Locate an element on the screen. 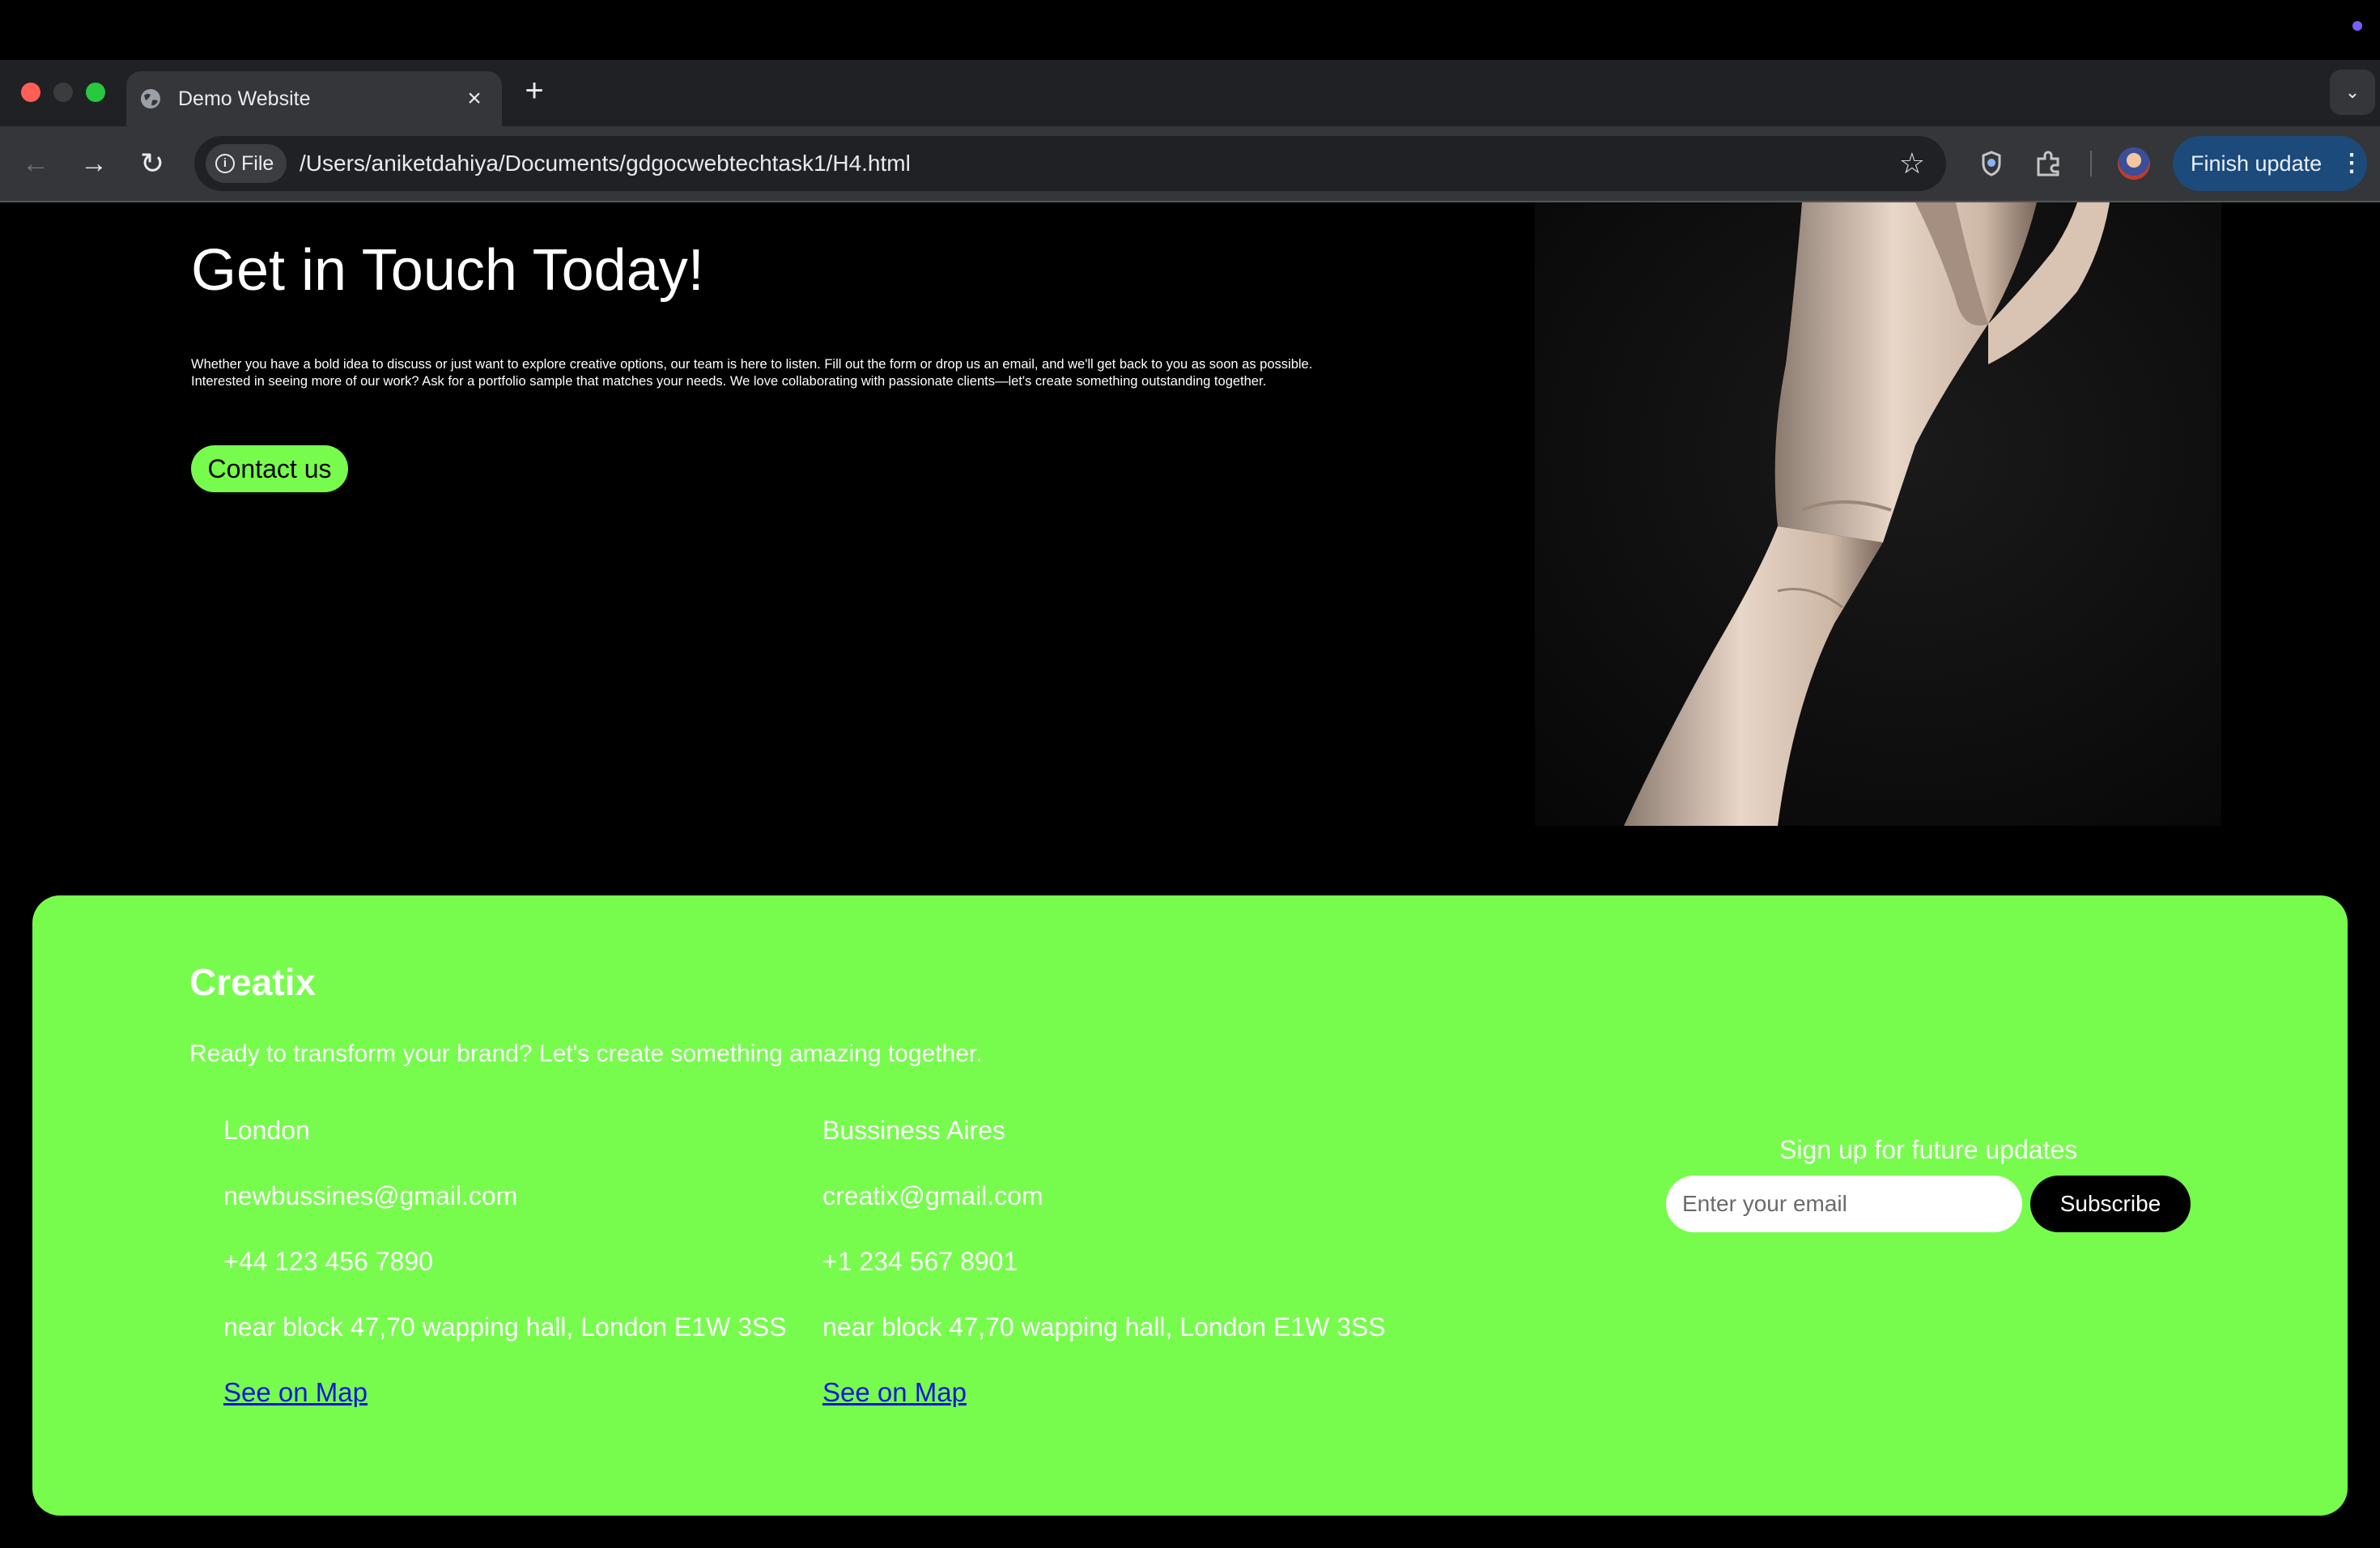 This screenshot has width=2380, height=1548. new-tab-icon: + is located at coordinates (534, 91).